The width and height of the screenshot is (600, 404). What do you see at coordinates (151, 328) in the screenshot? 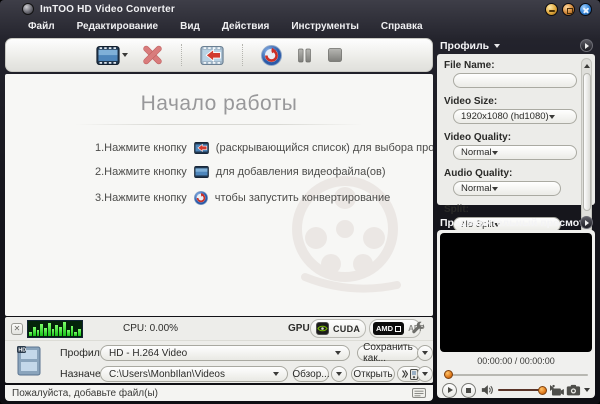
I see `cpu-usage-text: CPU: 0.00%` at bounding box center [151, 328].